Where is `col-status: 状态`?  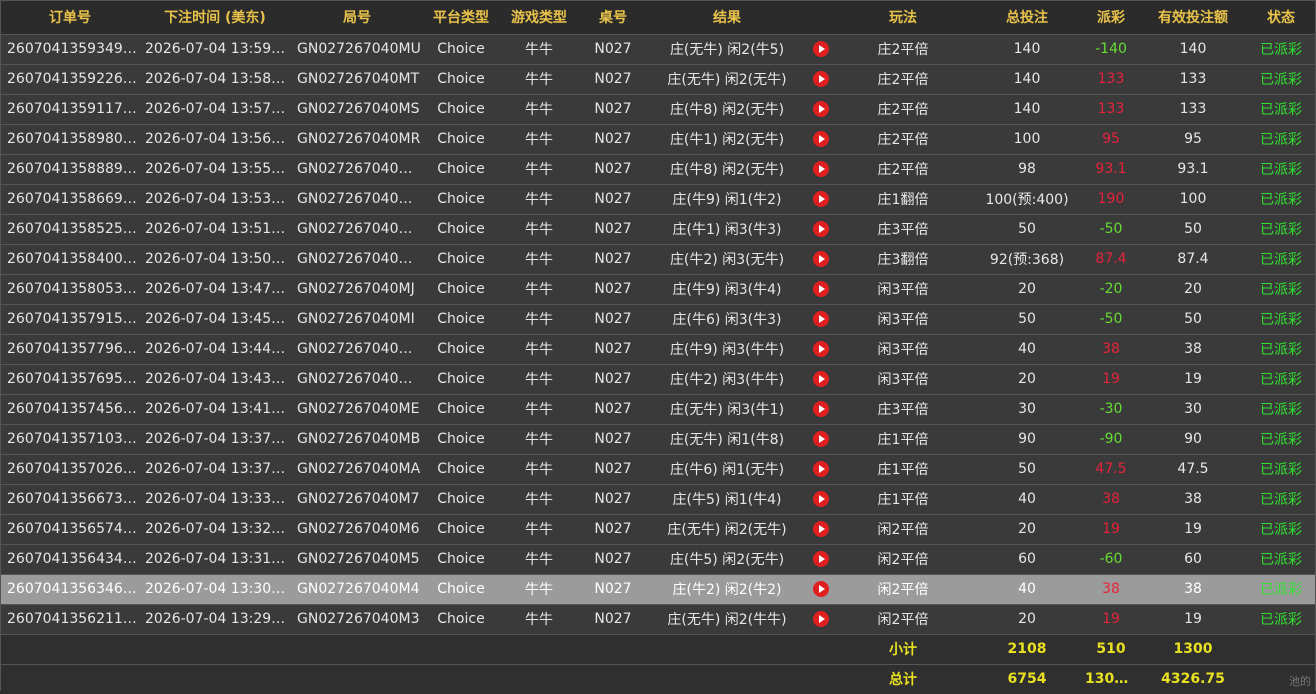
col-status: 状态 is located at coordinates (1281, 18).